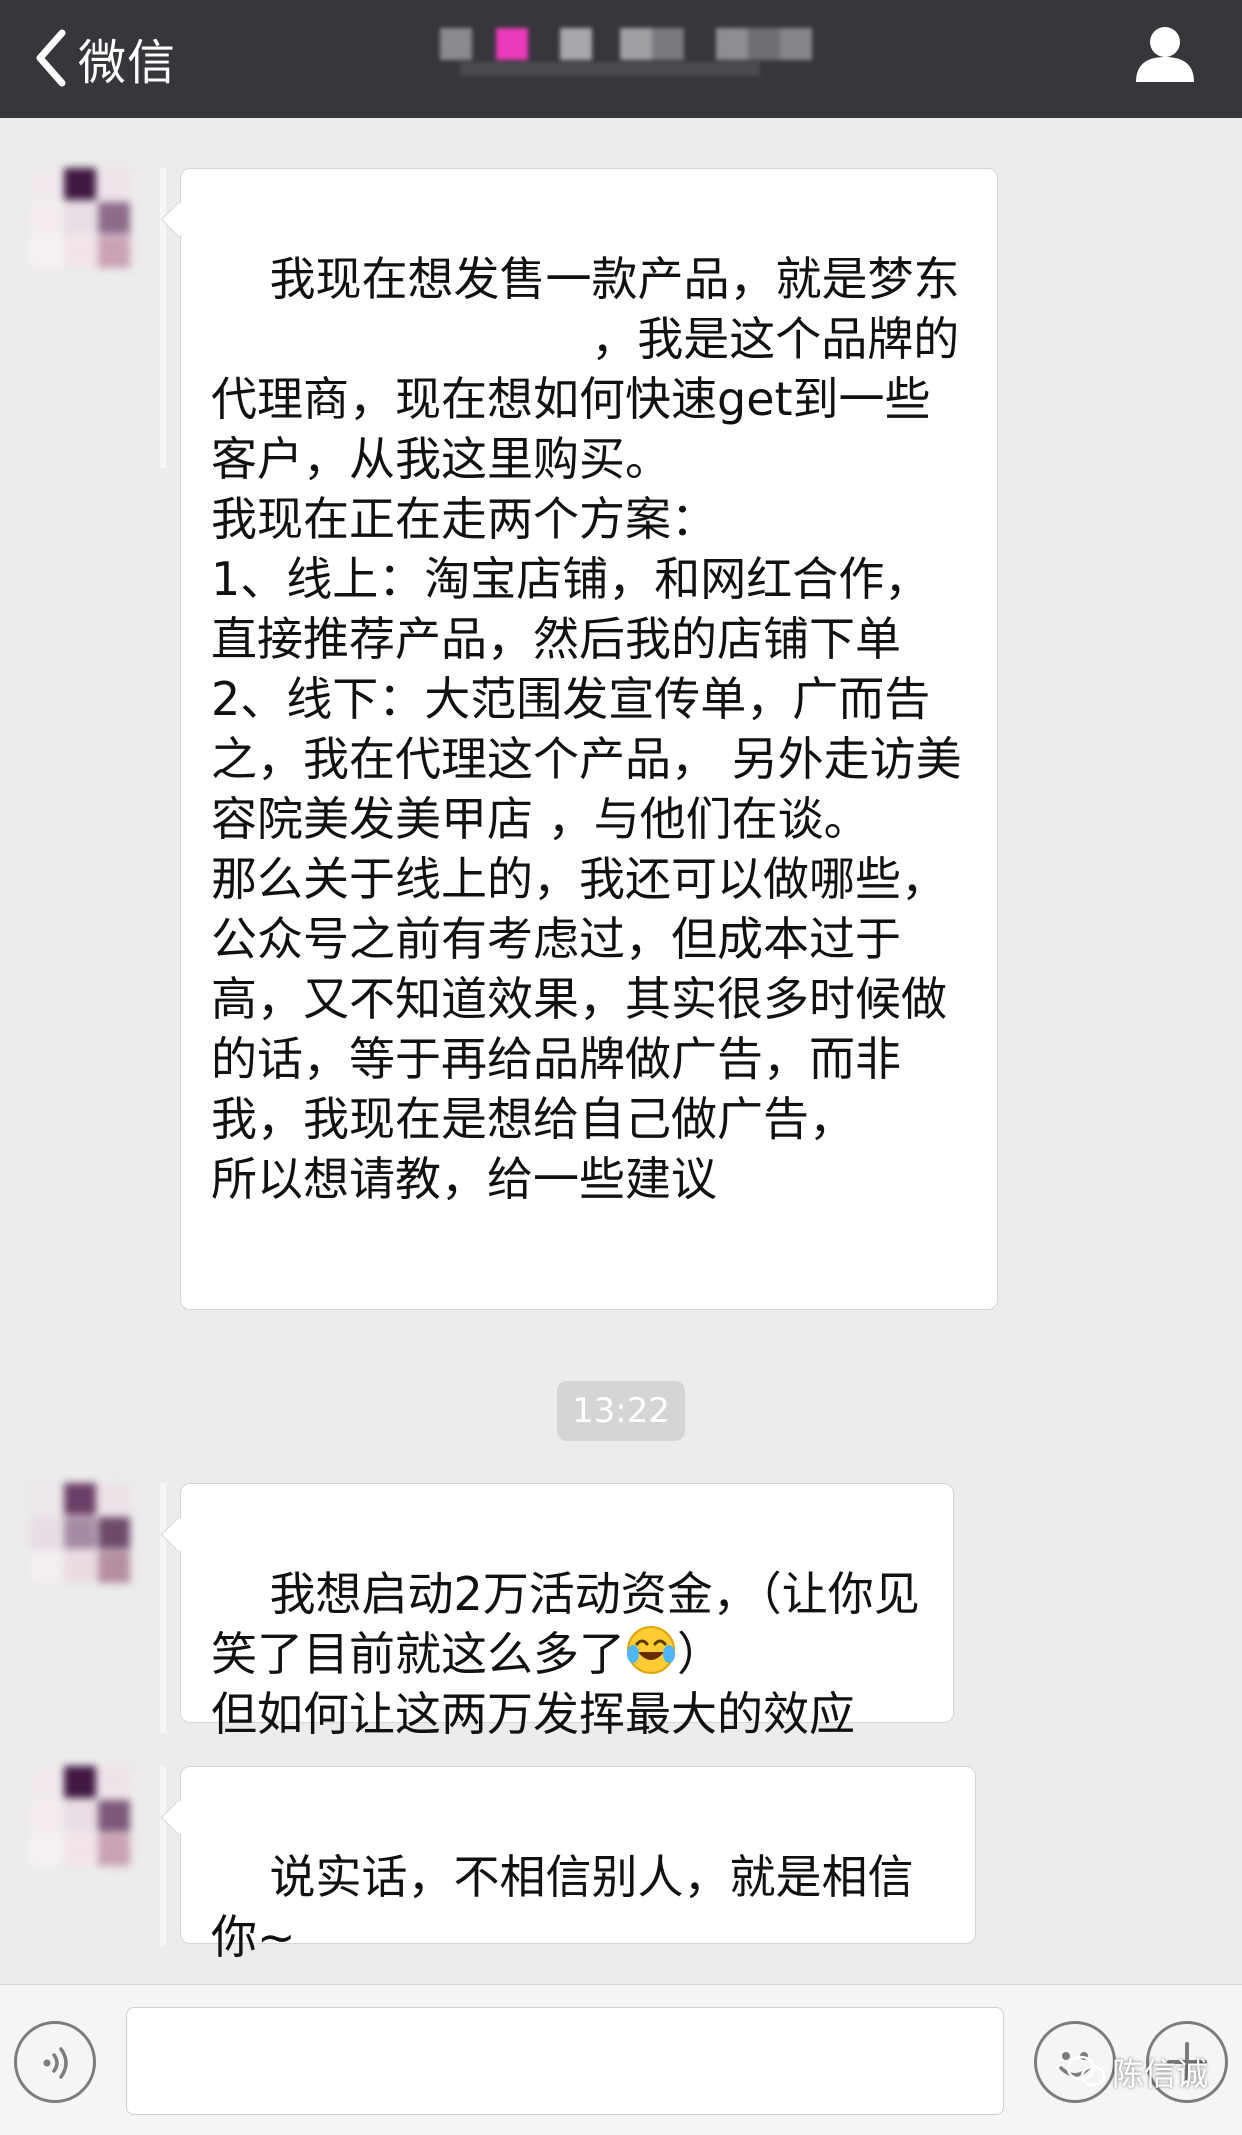 The height and width of the screenshot is (2135, 1242). I want to click on message-timestamp: 13:22, so click(621, 1411).